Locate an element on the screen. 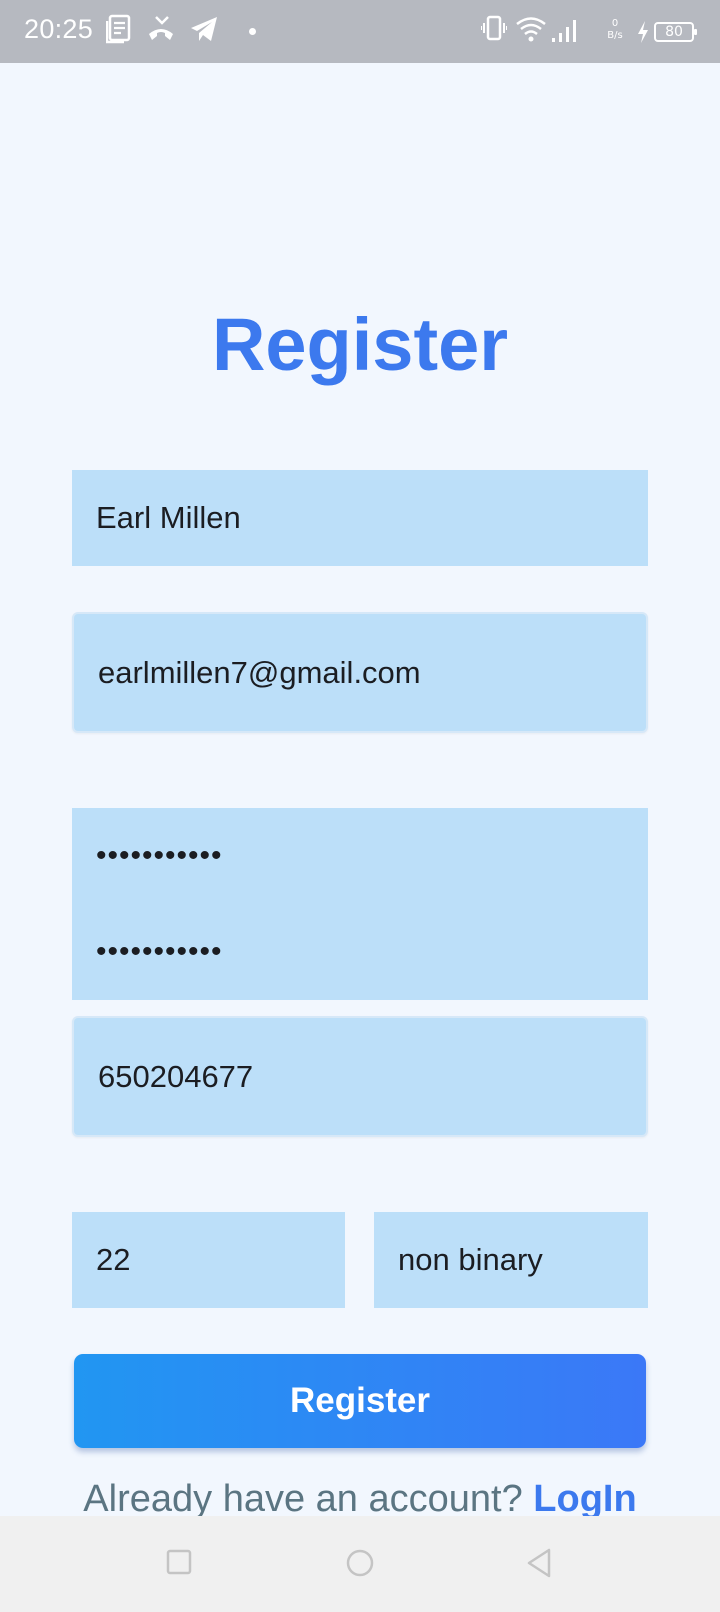 This screenshot has width=720, height=1612. telegram-icon is located at coordinates (204, 29).